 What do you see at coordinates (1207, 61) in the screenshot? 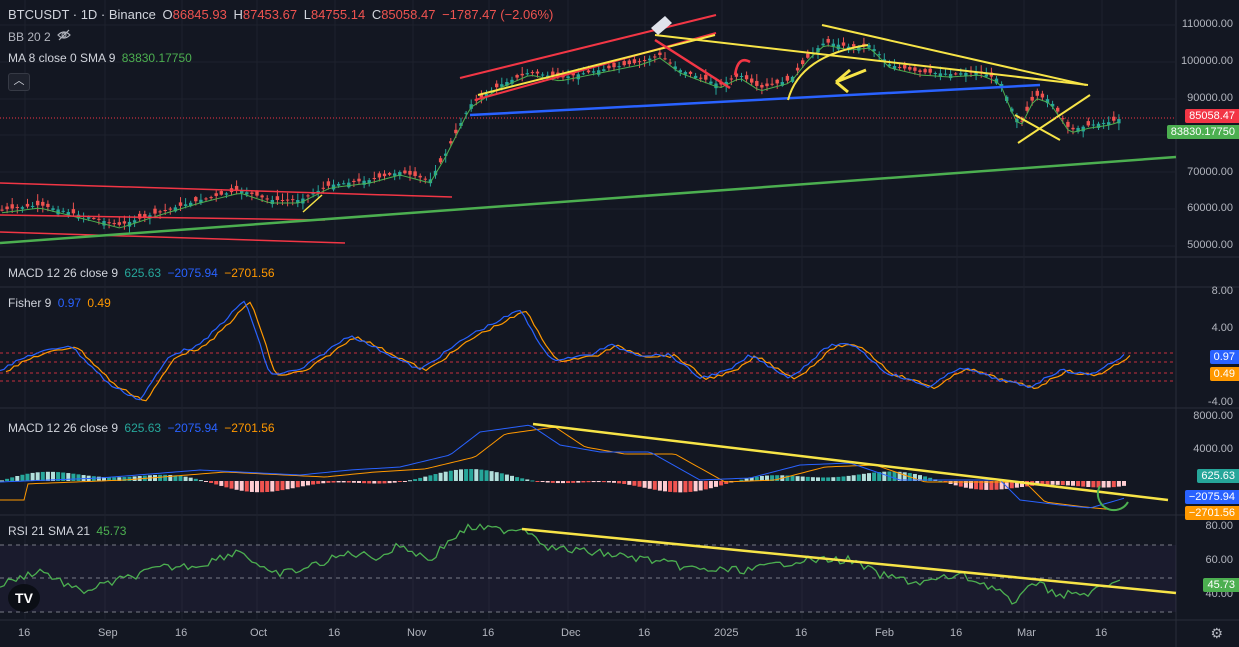
I see `price-tick: 100000.00` at bounding box center [1207, 61].